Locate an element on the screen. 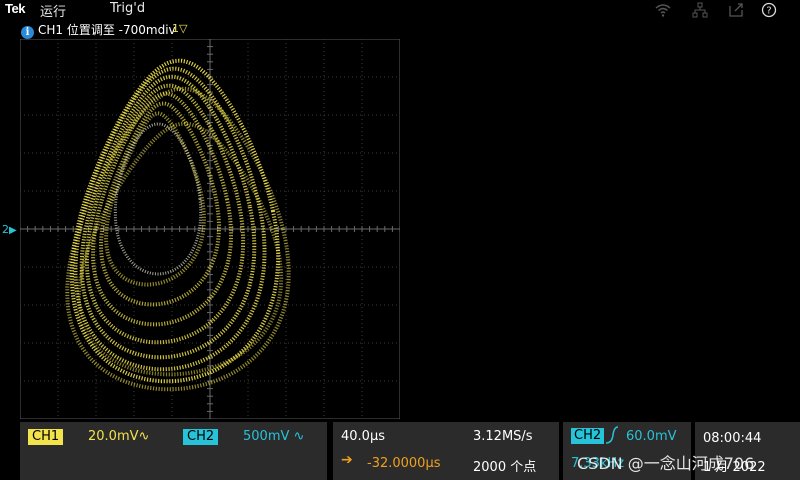  time-per-div: 40.0μs is located at coordinates (363, 436).